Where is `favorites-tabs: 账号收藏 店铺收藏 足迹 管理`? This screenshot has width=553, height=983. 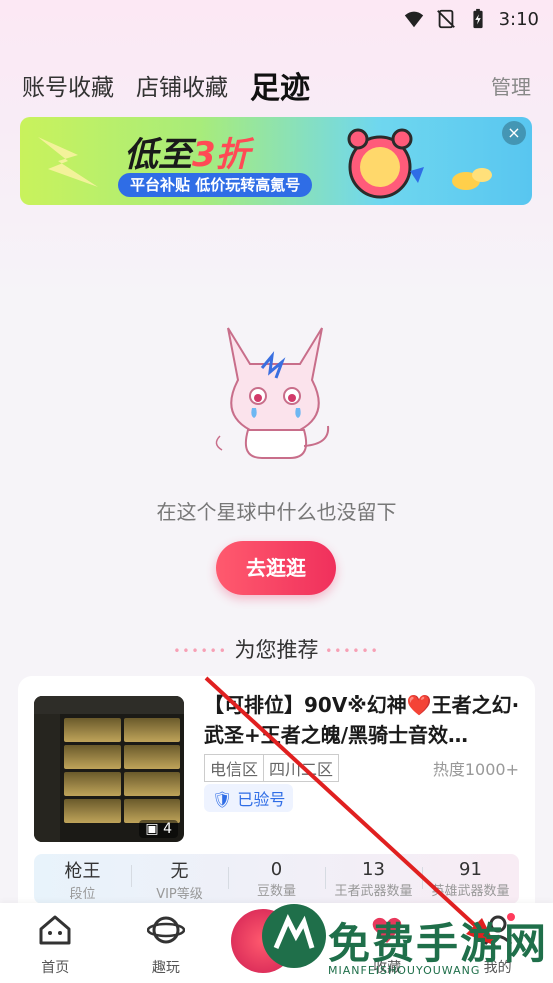
favorites-tabs: 账号收藏 店铺收藏 足迹 管理 is located at coordinates (276, 85).